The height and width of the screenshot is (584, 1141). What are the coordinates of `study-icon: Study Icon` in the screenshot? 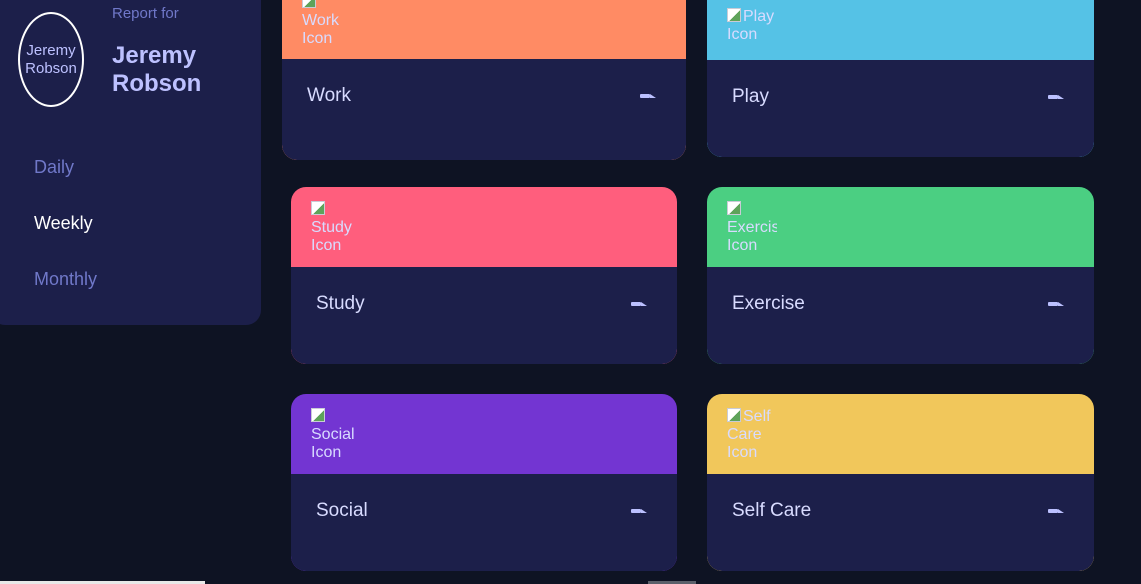 It's located at (336, 231).